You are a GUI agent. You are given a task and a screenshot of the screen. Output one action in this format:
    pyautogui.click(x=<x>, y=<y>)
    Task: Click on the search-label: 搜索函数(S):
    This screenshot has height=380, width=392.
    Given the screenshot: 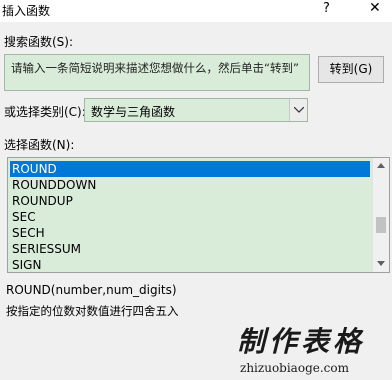 What is the action you would take?
    pyautogui.click(x=39, y=42)
    